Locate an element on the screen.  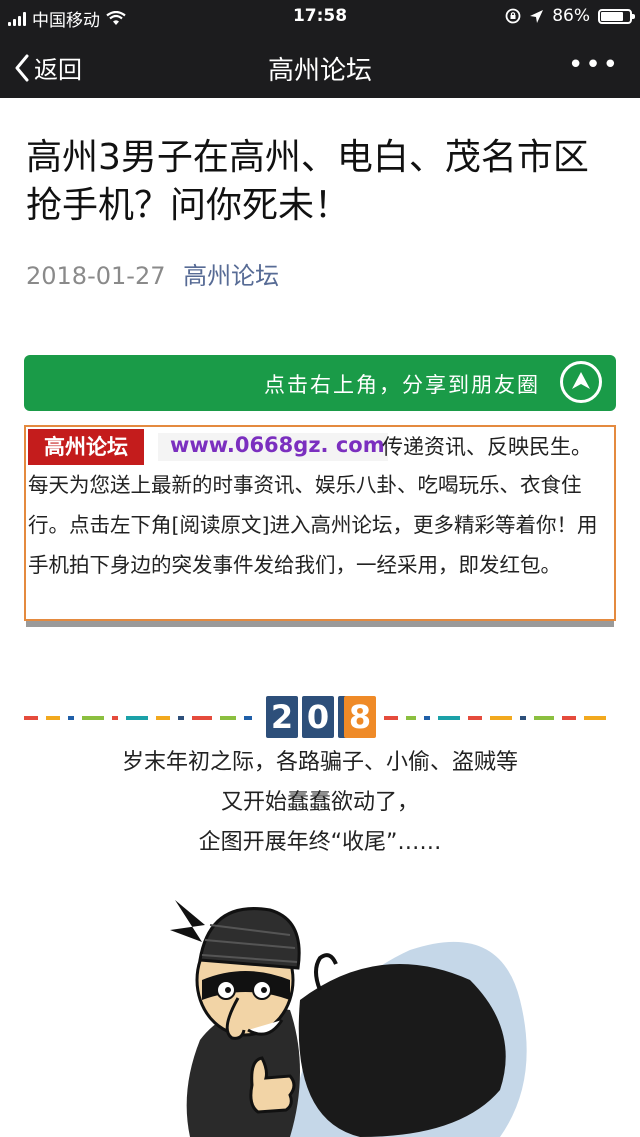
share-banner: 点击右上角，分享到朋友圈 is located at coordinates (320, 383).